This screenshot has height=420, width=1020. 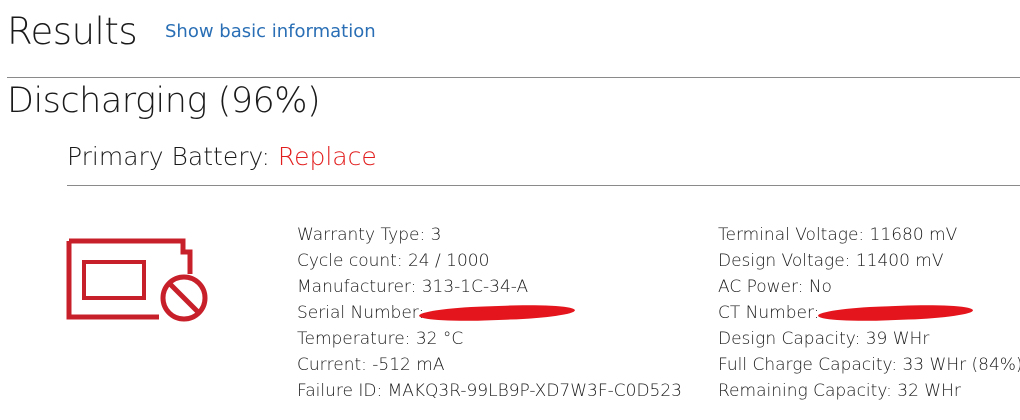 I want to click on battery-label: Primary Battery:, so click(x=172, y=156).